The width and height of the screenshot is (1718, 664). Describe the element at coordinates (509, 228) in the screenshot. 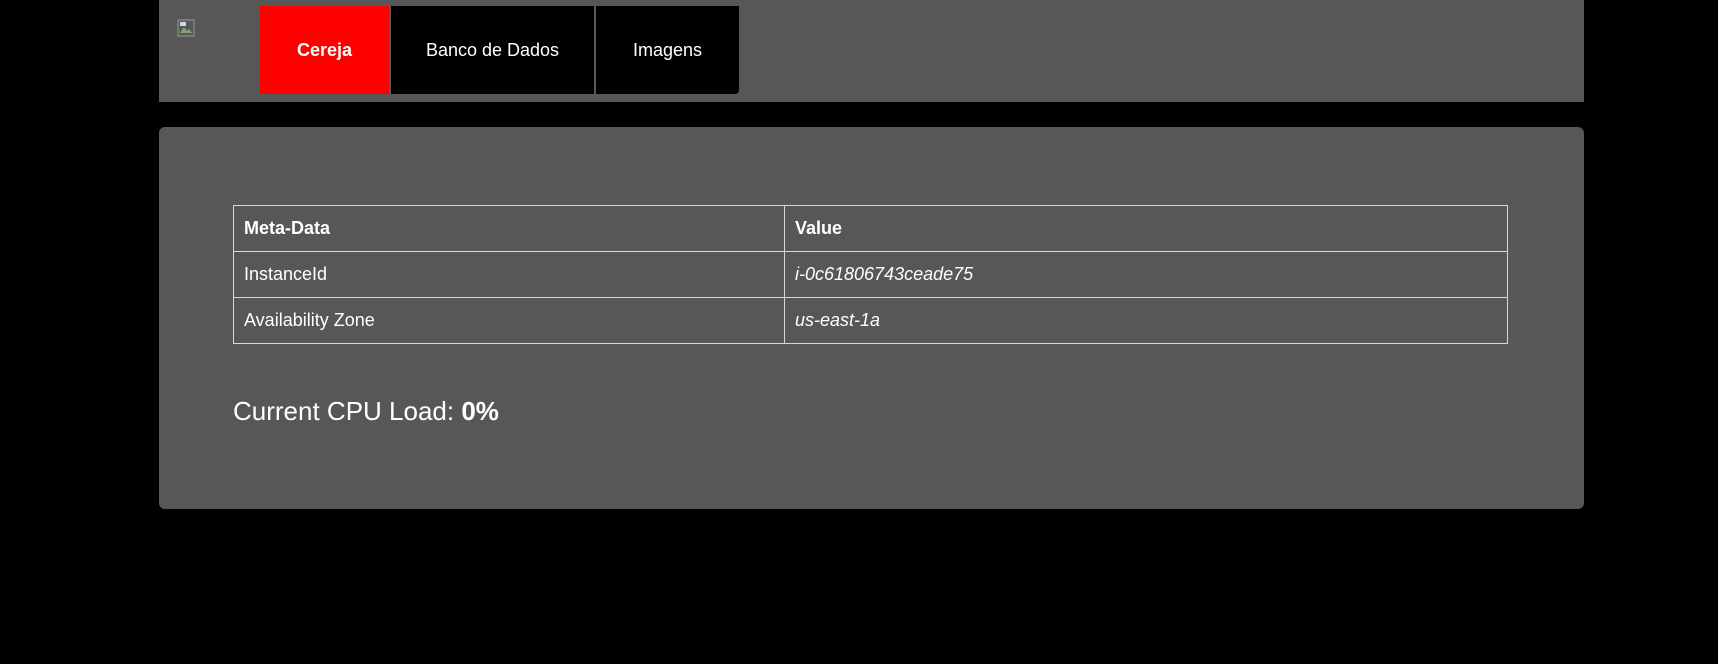

I see `column-header-meta-data: Meta-Data` at that location.